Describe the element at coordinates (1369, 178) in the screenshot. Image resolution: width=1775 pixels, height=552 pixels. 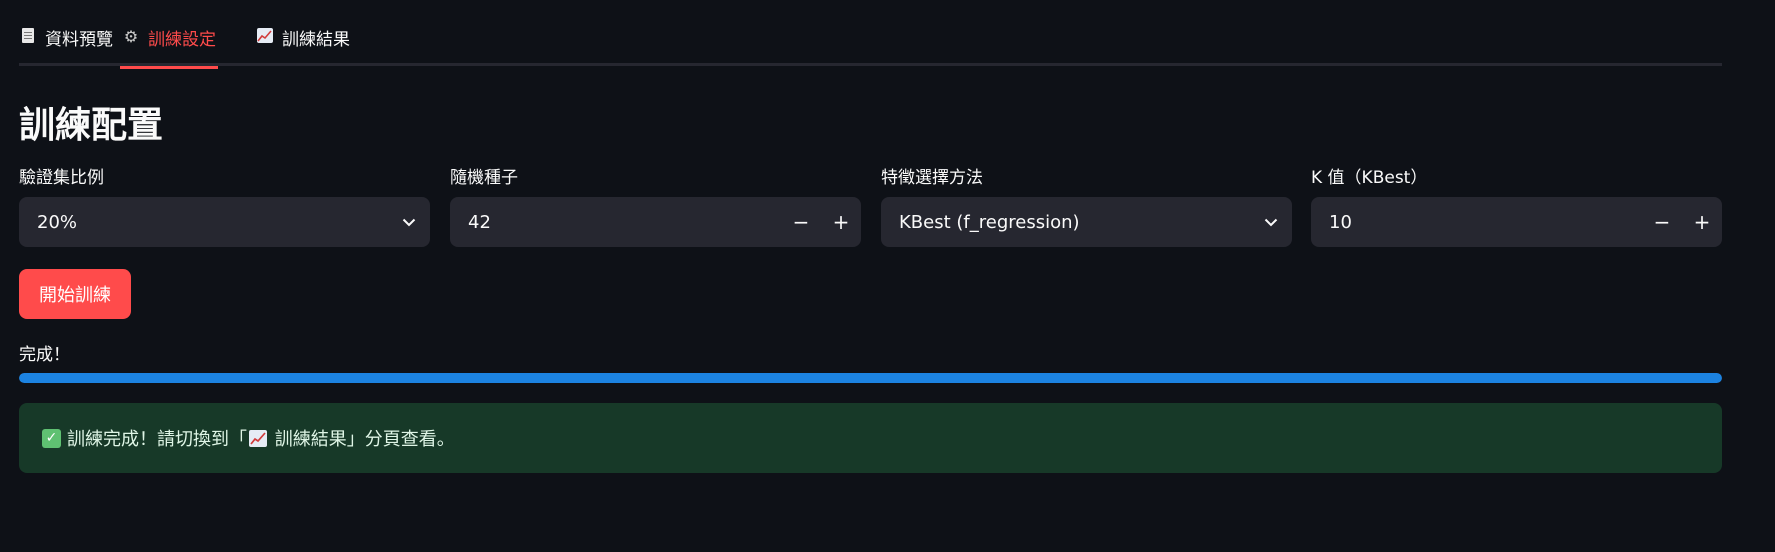
I see `k-value-label: K 值（KBest）` at that location.